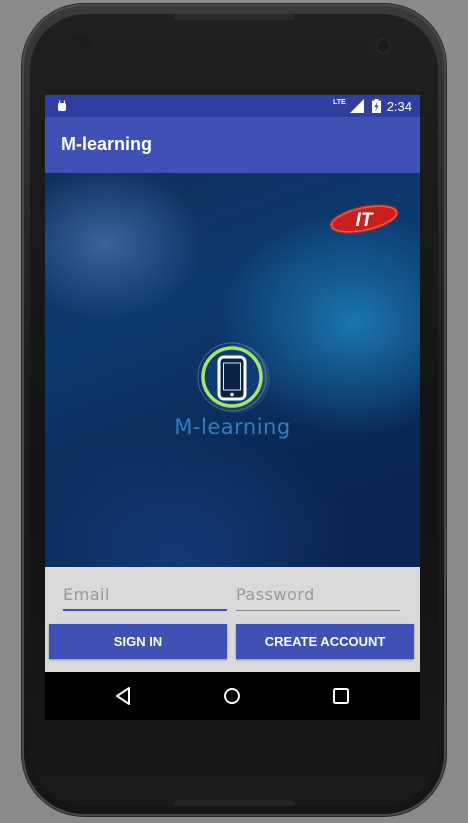 Image resolution: width=468 pixels, height=823 pixels. I want to click on android-notification-icon, so click(62, 105).